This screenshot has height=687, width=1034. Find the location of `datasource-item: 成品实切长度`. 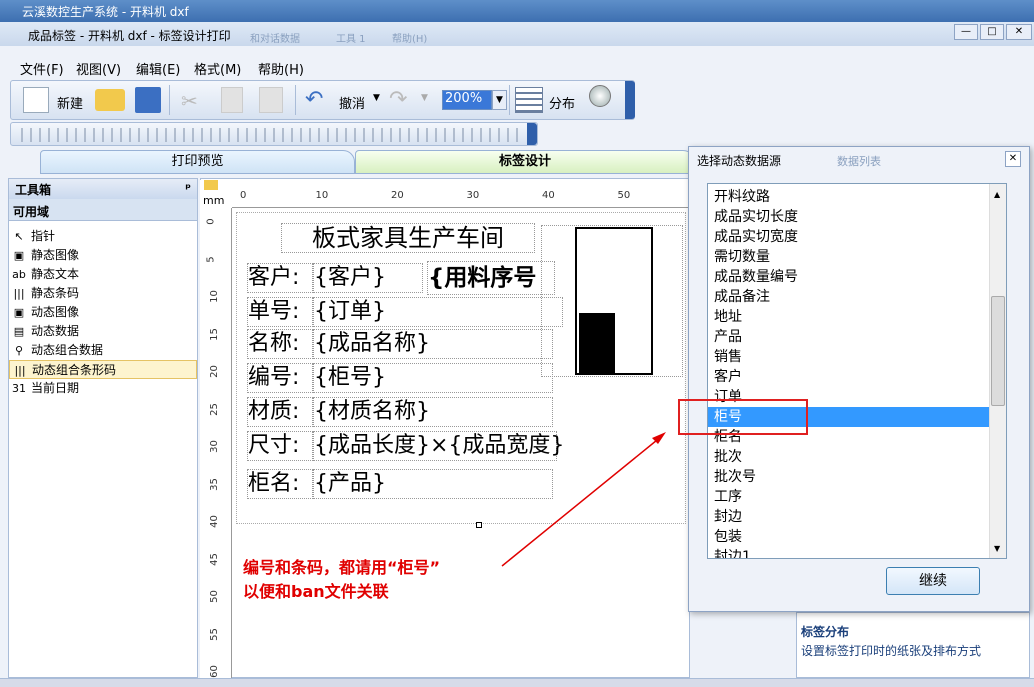

datasource-item: 成品实切长度 is located at coordinates (857, 217).